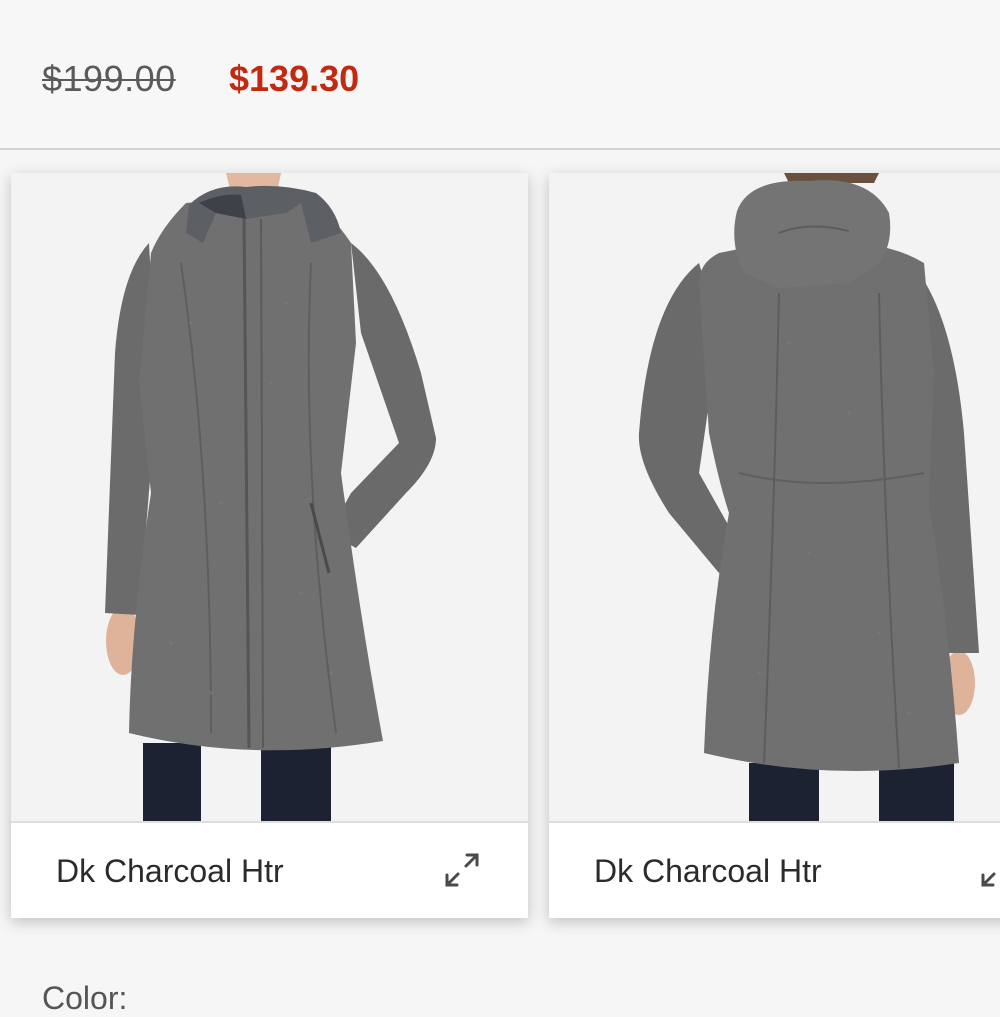 The width and height of the screenshot is (1000, 1017). I want to click on price-bar: $199.00 $139.30, so click(500, 75).